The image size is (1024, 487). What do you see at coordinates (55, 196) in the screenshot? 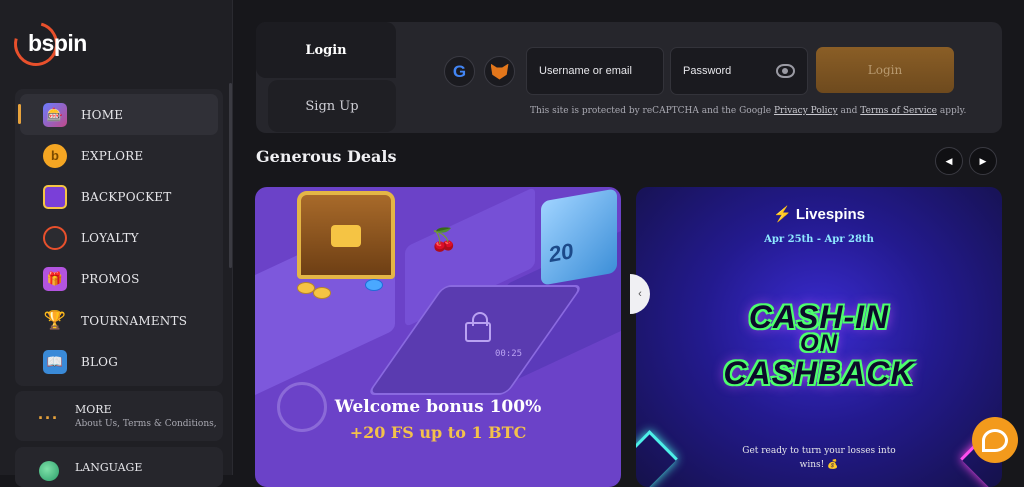
I see `backpocket-icon` at bounding box center [55, 196].